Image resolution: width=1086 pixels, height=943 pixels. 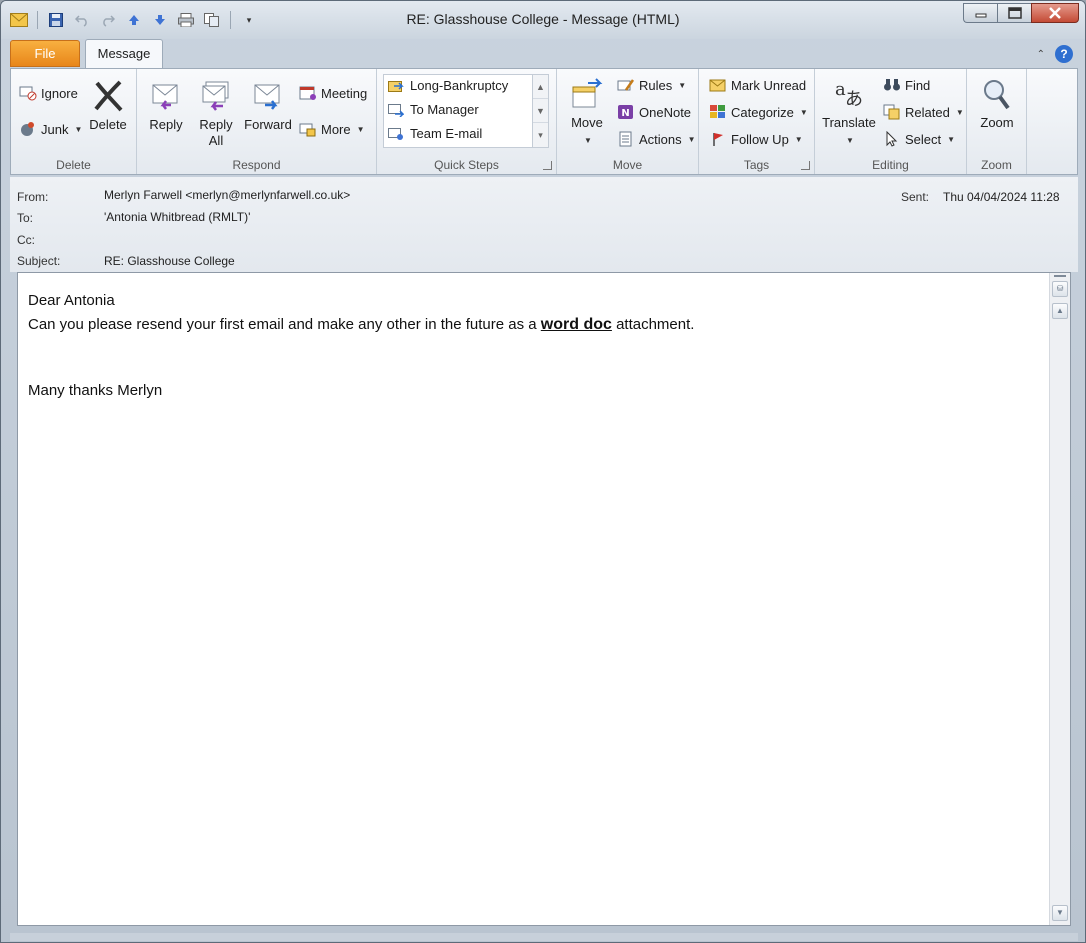 I want to click on ribbon-tab-row: File Message ⌃ ?, so click(x=543, y=54).